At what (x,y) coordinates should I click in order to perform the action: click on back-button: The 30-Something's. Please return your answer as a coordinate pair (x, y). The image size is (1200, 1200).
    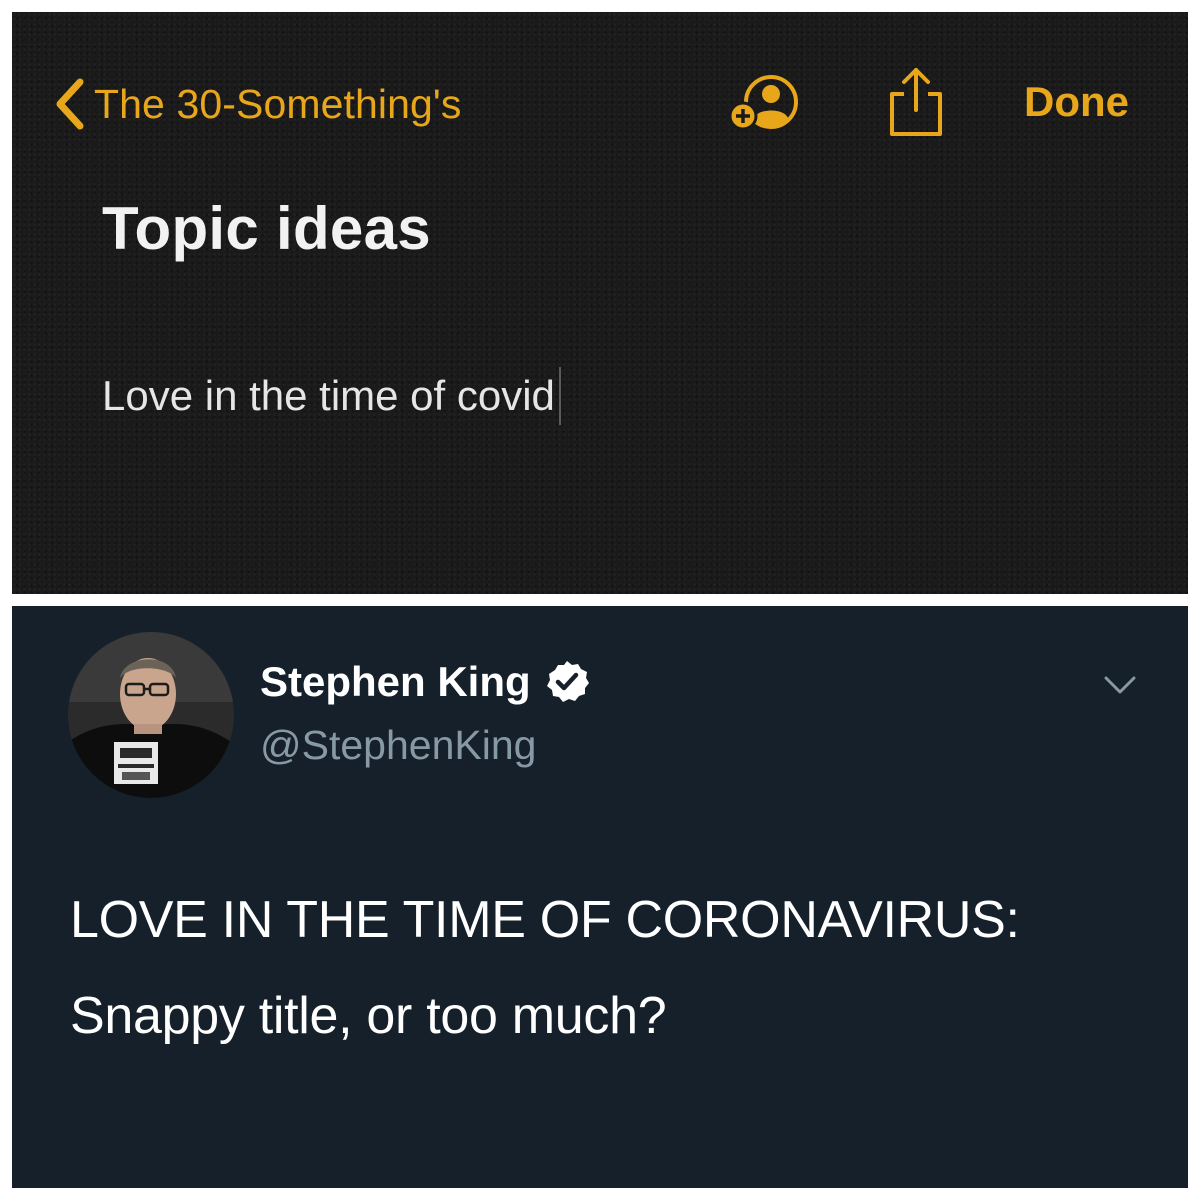
    Looking at the image, I should click on (255, 104).